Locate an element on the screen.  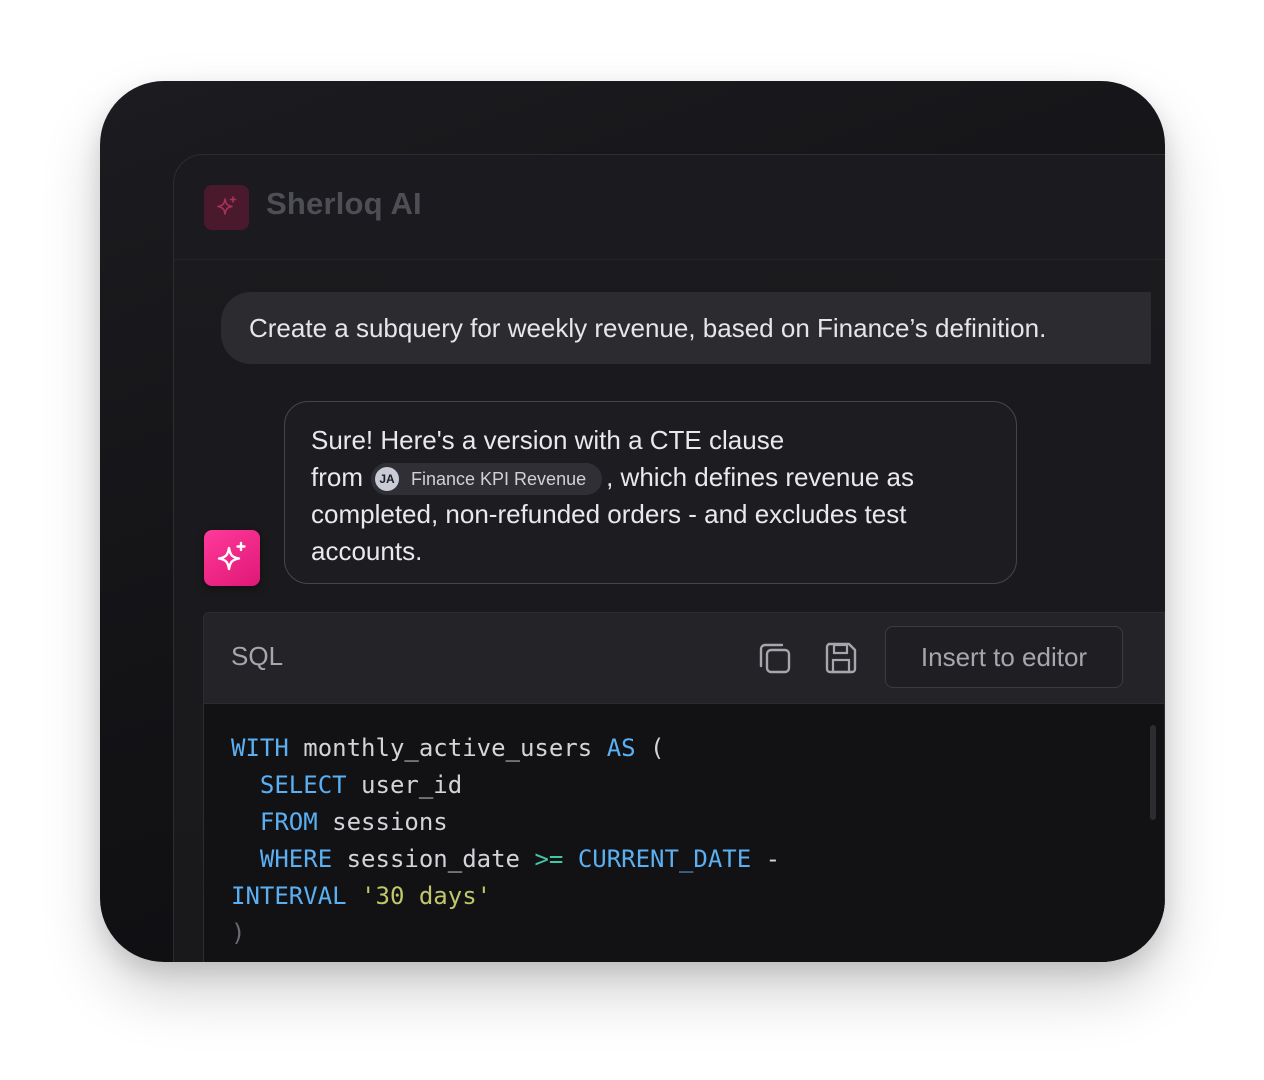
code-line: FROM sessions is located at coordinates (697, 822).